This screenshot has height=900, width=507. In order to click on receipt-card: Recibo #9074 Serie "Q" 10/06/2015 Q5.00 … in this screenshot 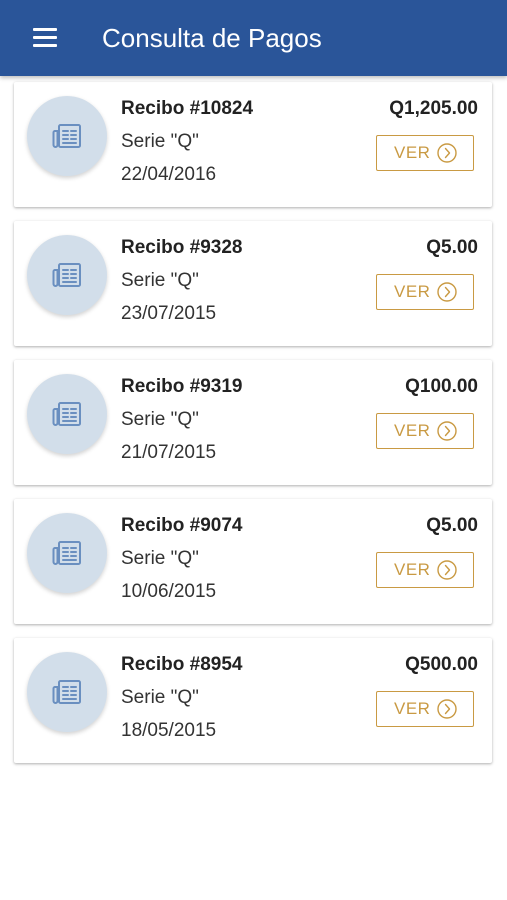, I will do `click(253, 561)`.